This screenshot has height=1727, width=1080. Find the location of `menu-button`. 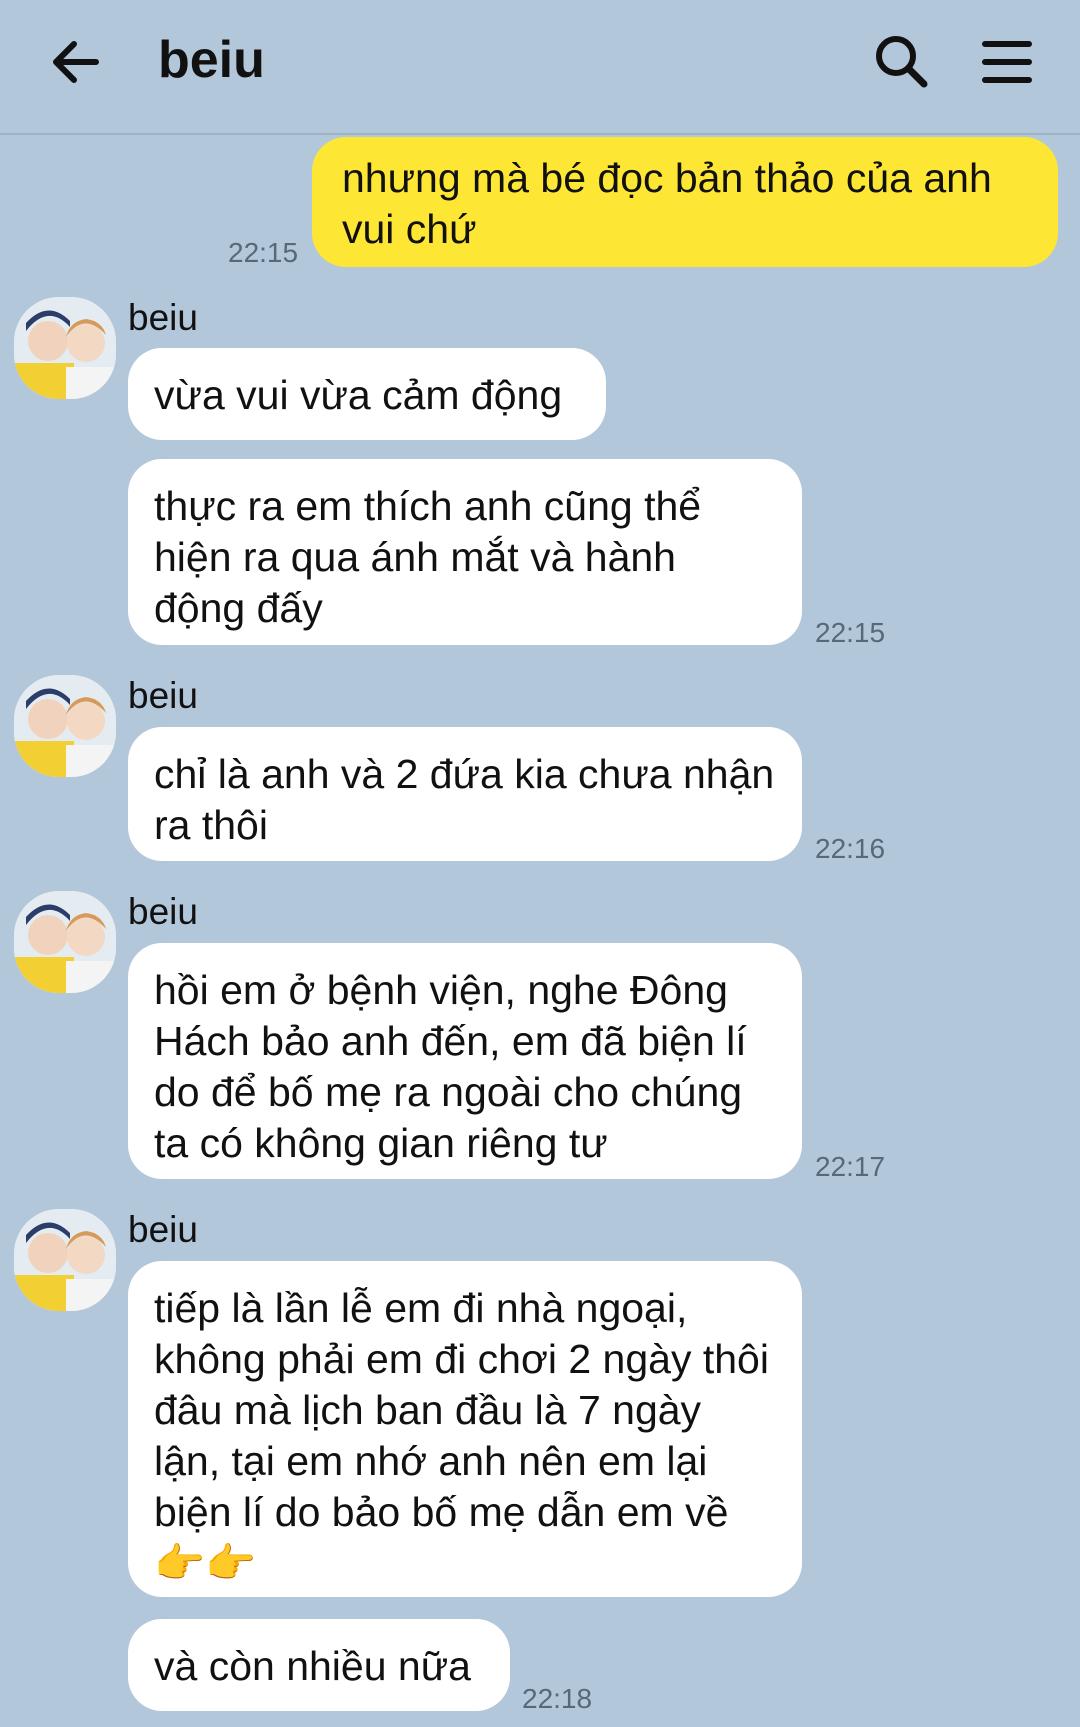

menu-button is located at coordinates (1007, 62).